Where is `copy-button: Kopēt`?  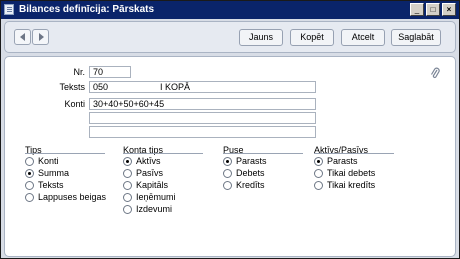 copy-button: Kopēt is located at coordinates (312, 37).